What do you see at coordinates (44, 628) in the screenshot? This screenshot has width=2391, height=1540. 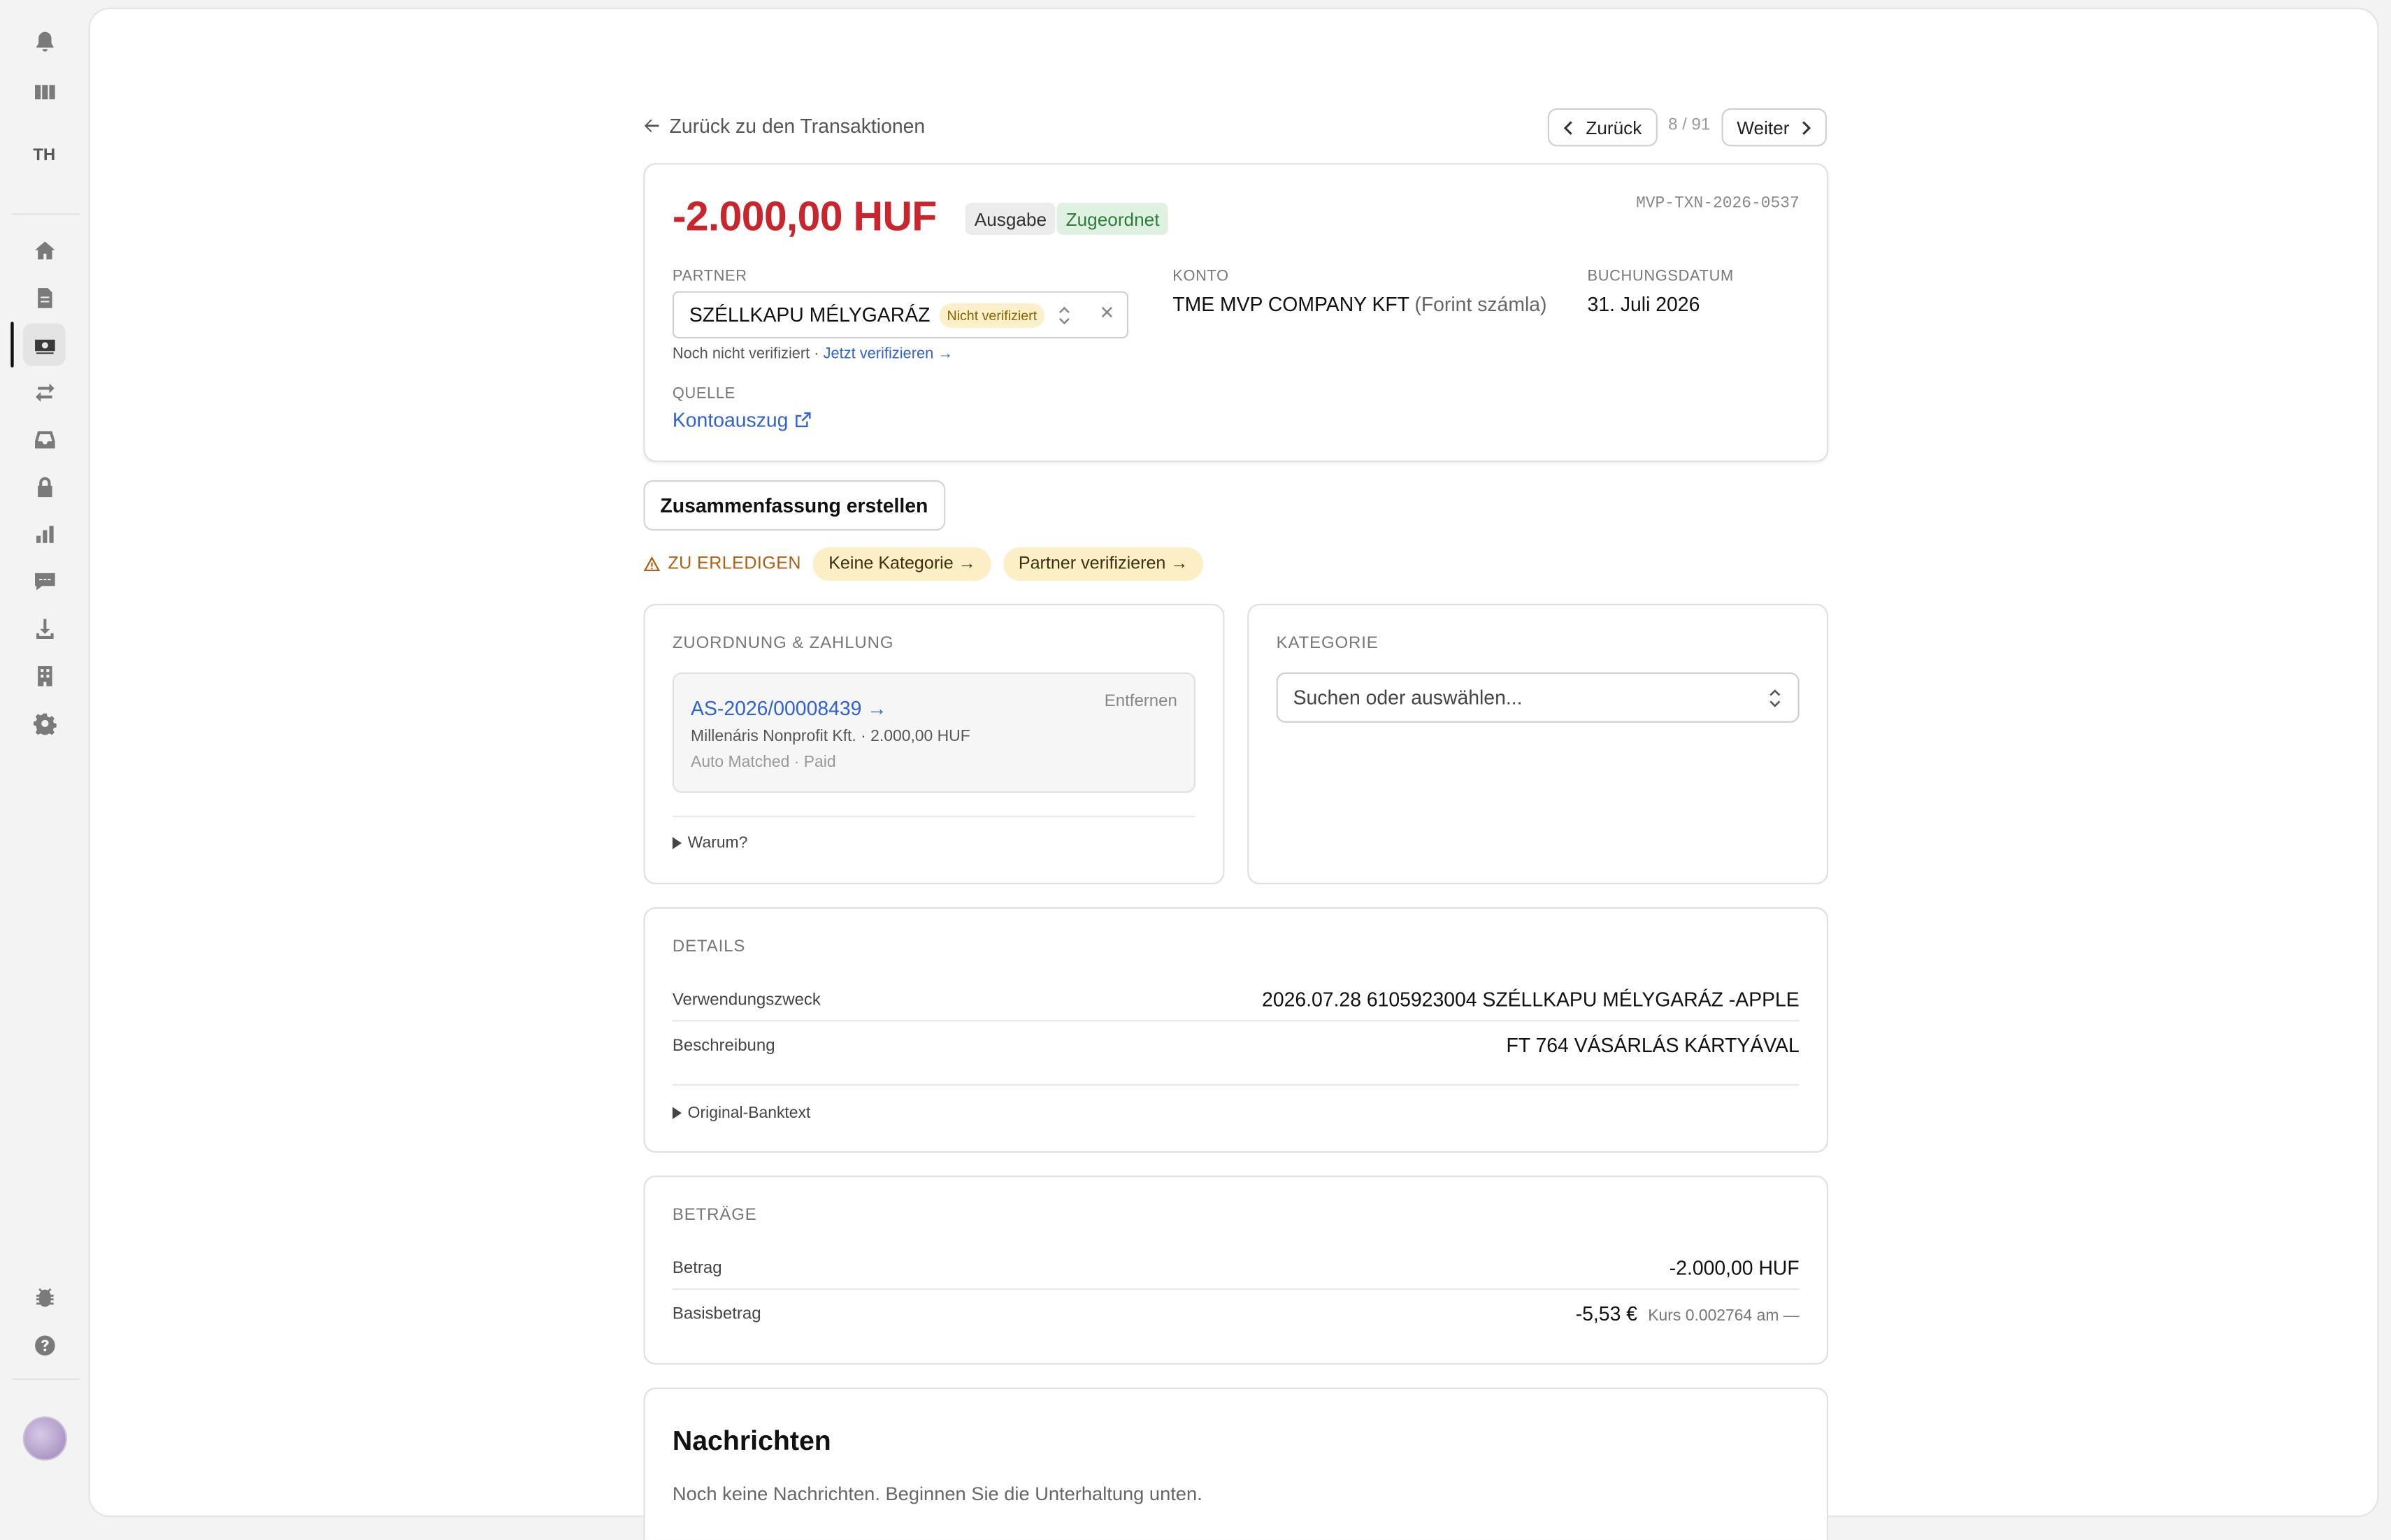 I see `download-icon` at bounding box center [44, 628].